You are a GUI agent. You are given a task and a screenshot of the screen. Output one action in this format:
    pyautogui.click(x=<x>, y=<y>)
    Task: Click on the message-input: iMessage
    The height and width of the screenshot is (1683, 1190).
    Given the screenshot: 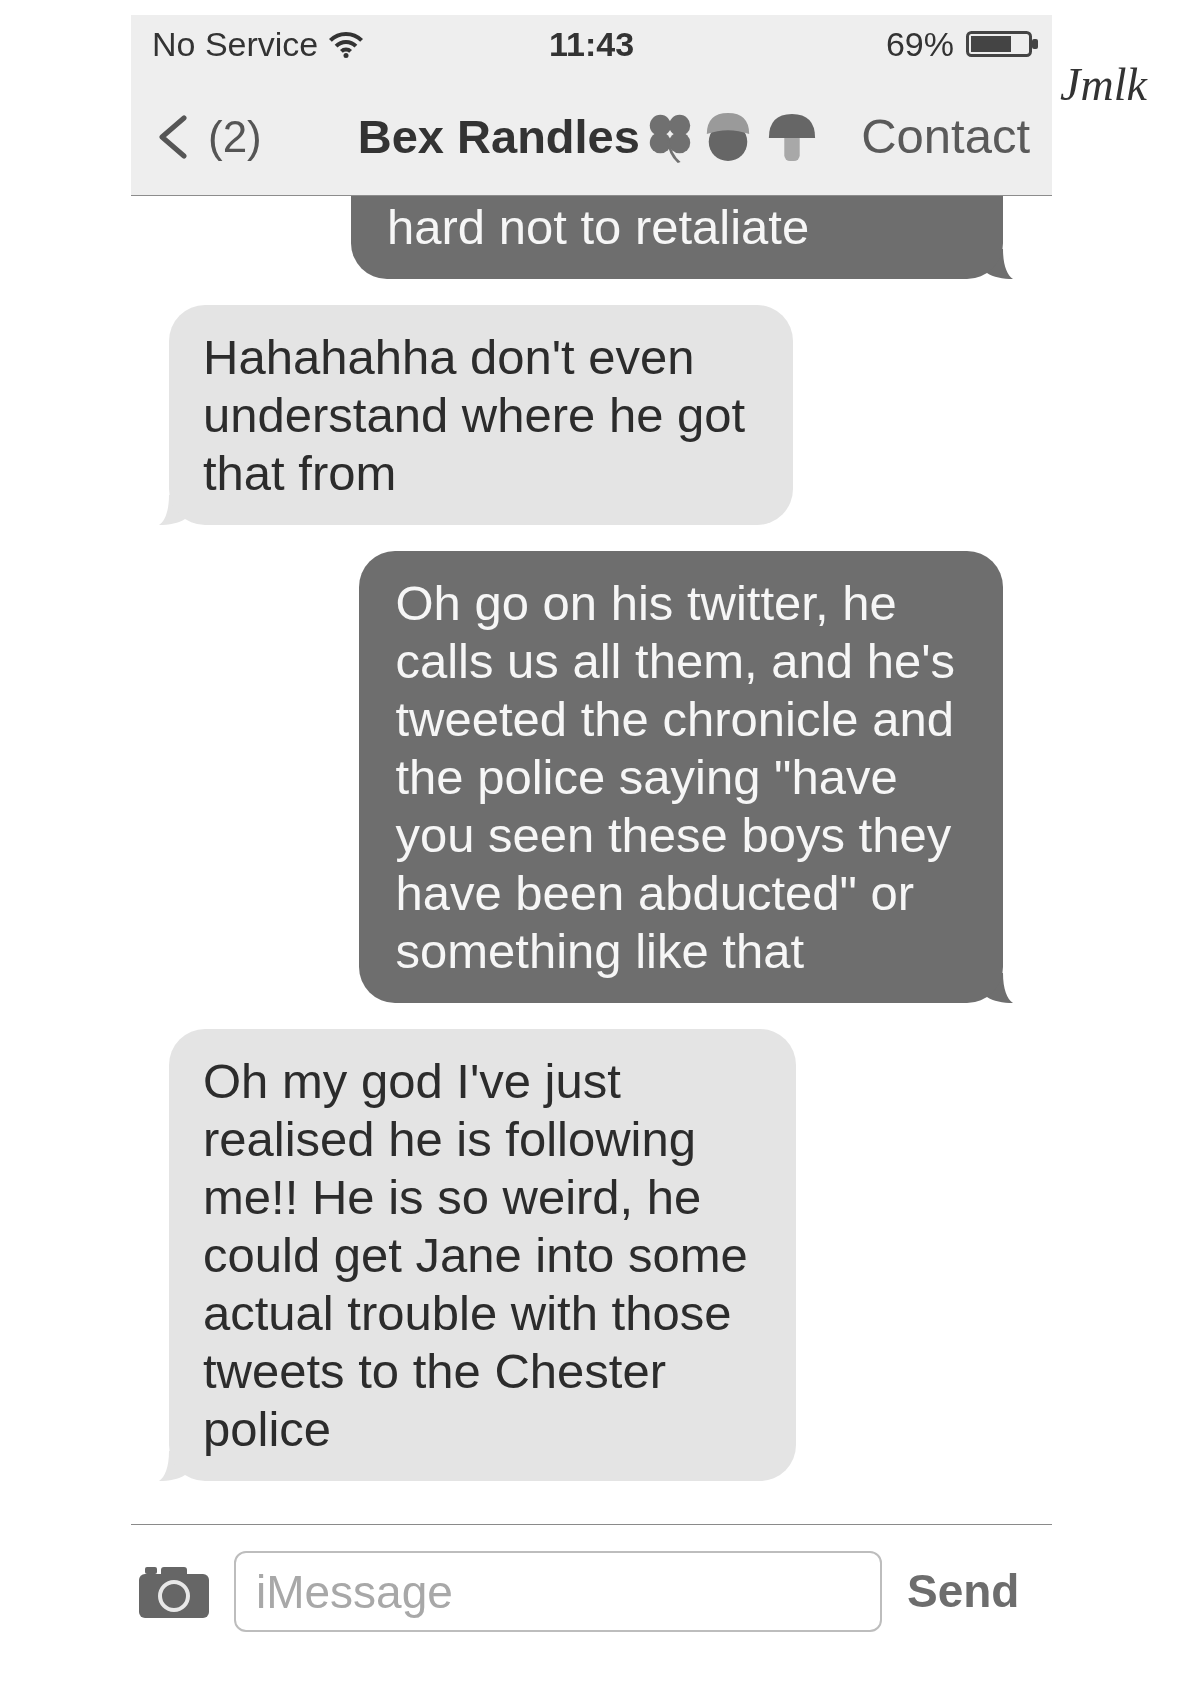 What is the action you would take?
    pyautogui.click(x=558, y=1591)
    